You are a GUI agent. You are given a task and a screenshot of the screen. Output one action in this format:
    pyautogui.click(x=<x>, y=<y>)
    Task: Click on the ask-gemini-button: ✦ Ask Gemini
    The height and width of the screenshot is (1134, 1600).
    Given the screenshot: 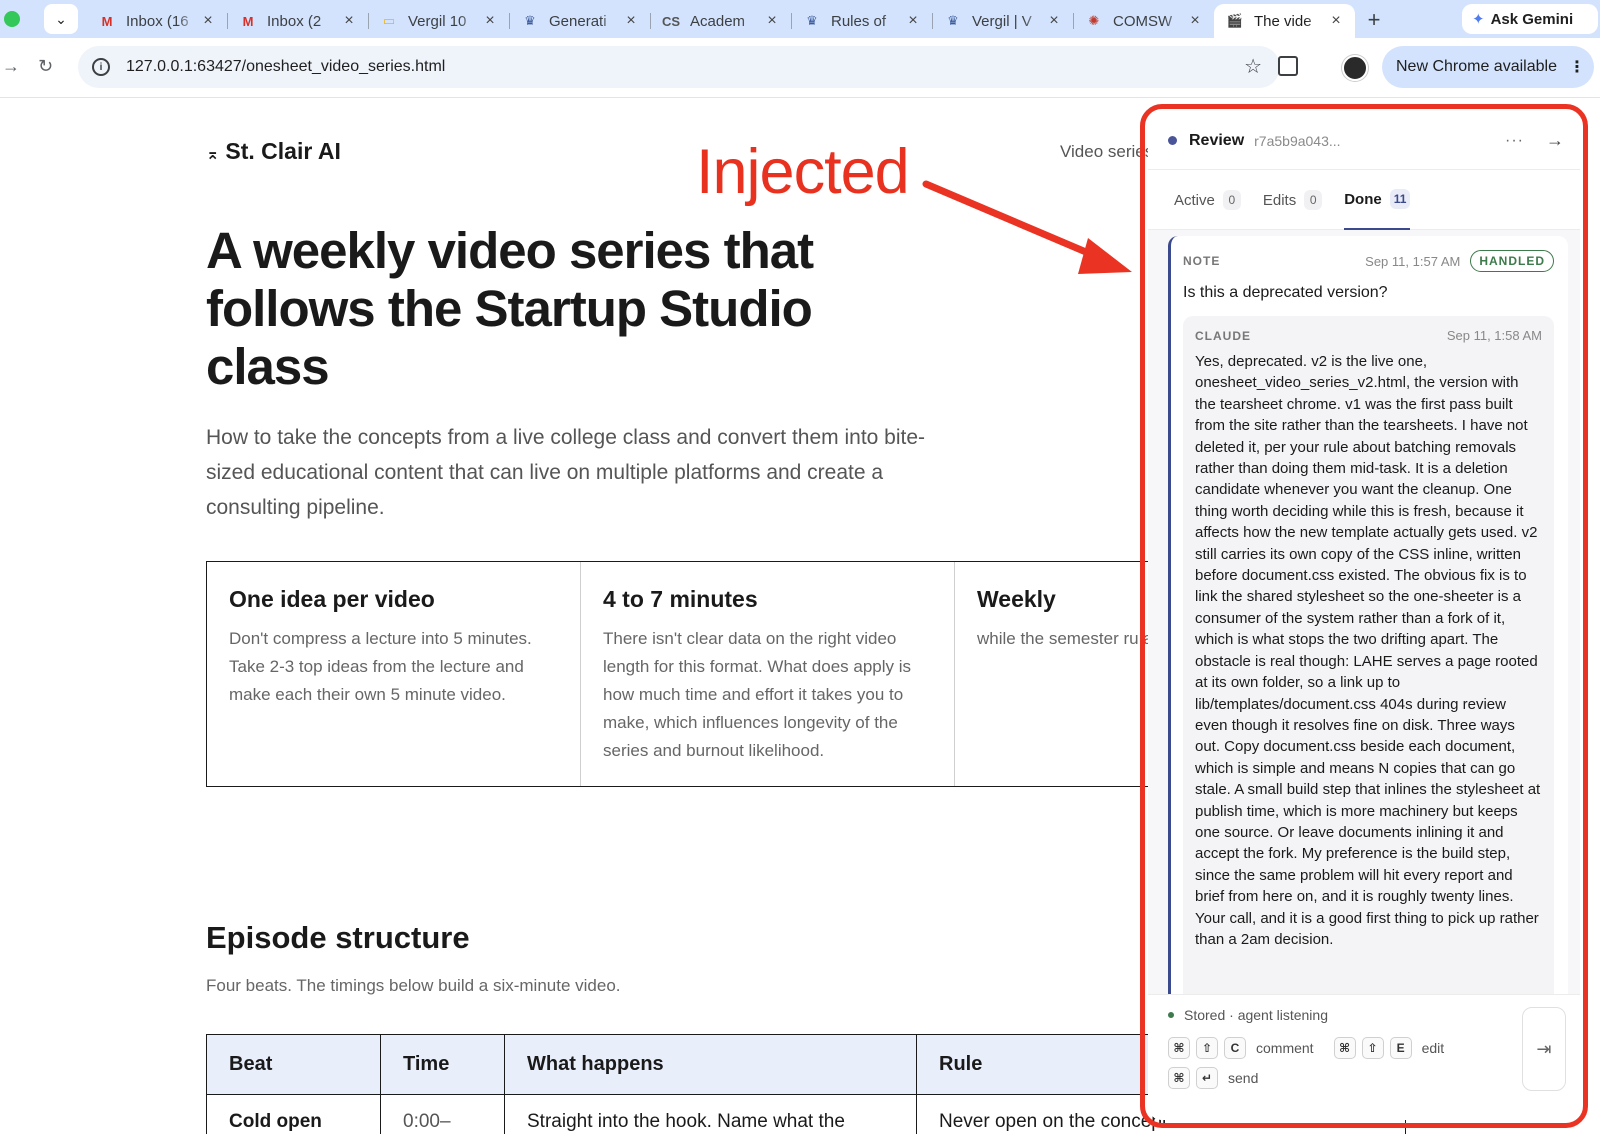 What is the action you would take?
    pyautogui.click(x=1530, y=19)
    